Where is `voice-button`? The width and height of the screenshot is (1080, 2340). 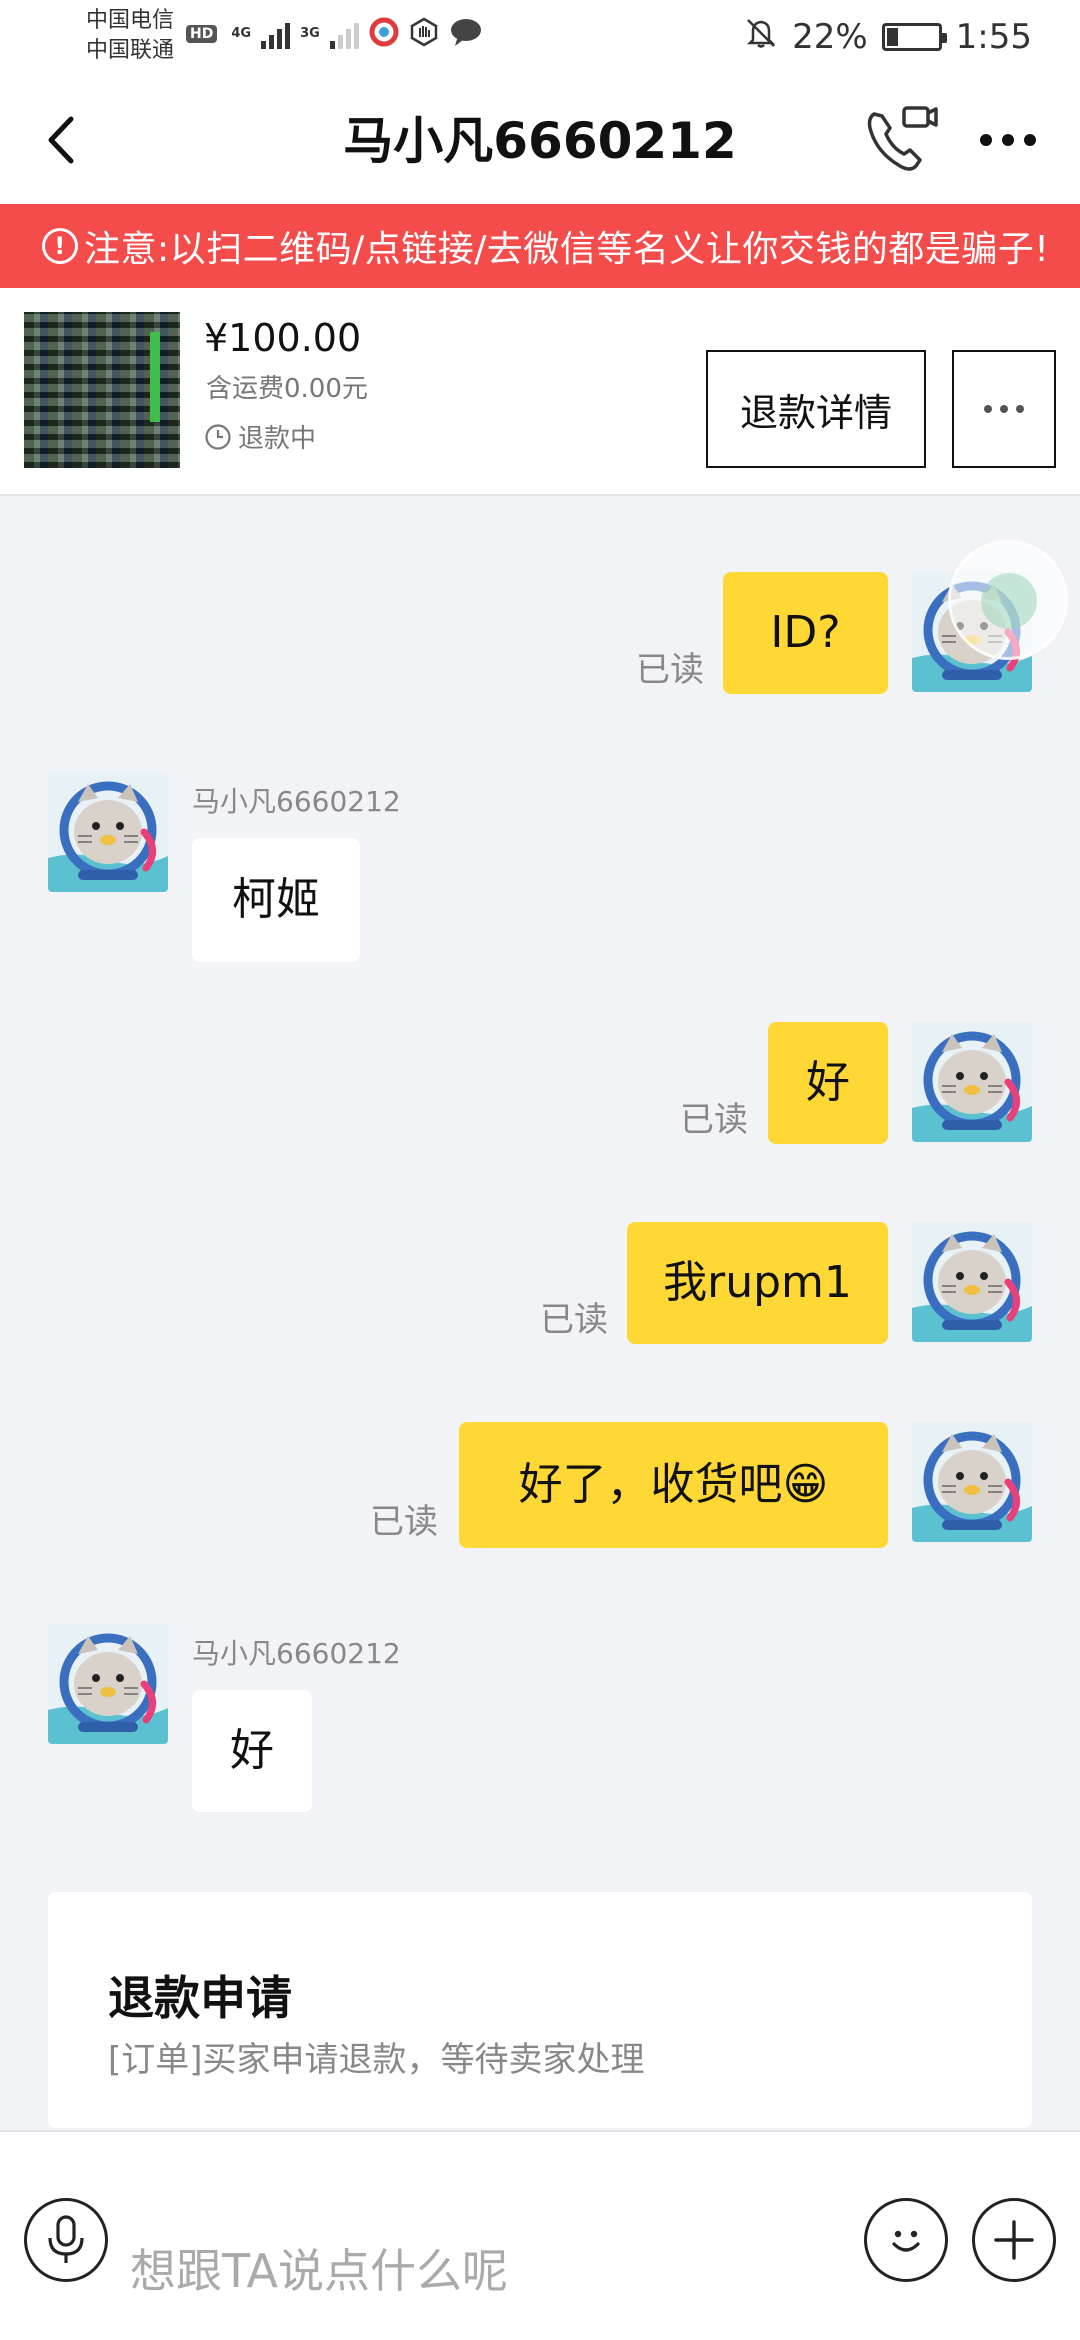
voice-button is located at coordinates (66, 2240).